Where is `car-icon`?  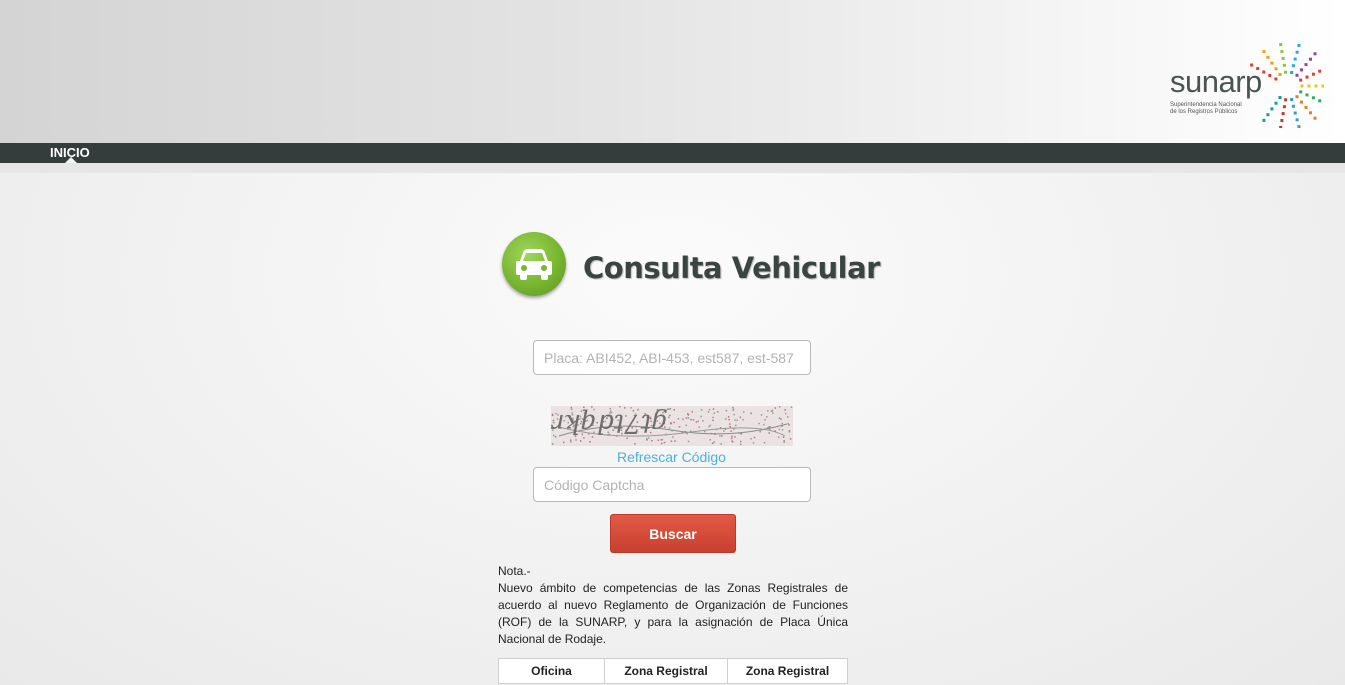
car-icon is located at coordinates (534, 264).